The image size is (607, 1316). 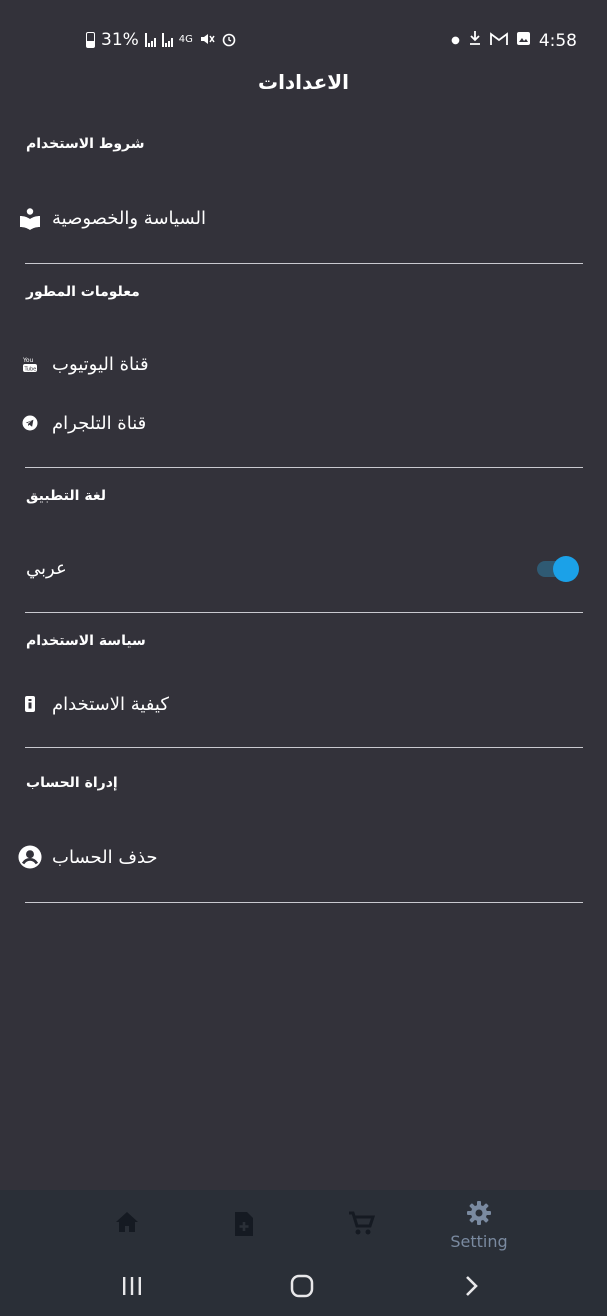 What do you see at coordinates (229, 40) in the screenshot?
I see `alarm-icon` at bounding box center [229, 40].